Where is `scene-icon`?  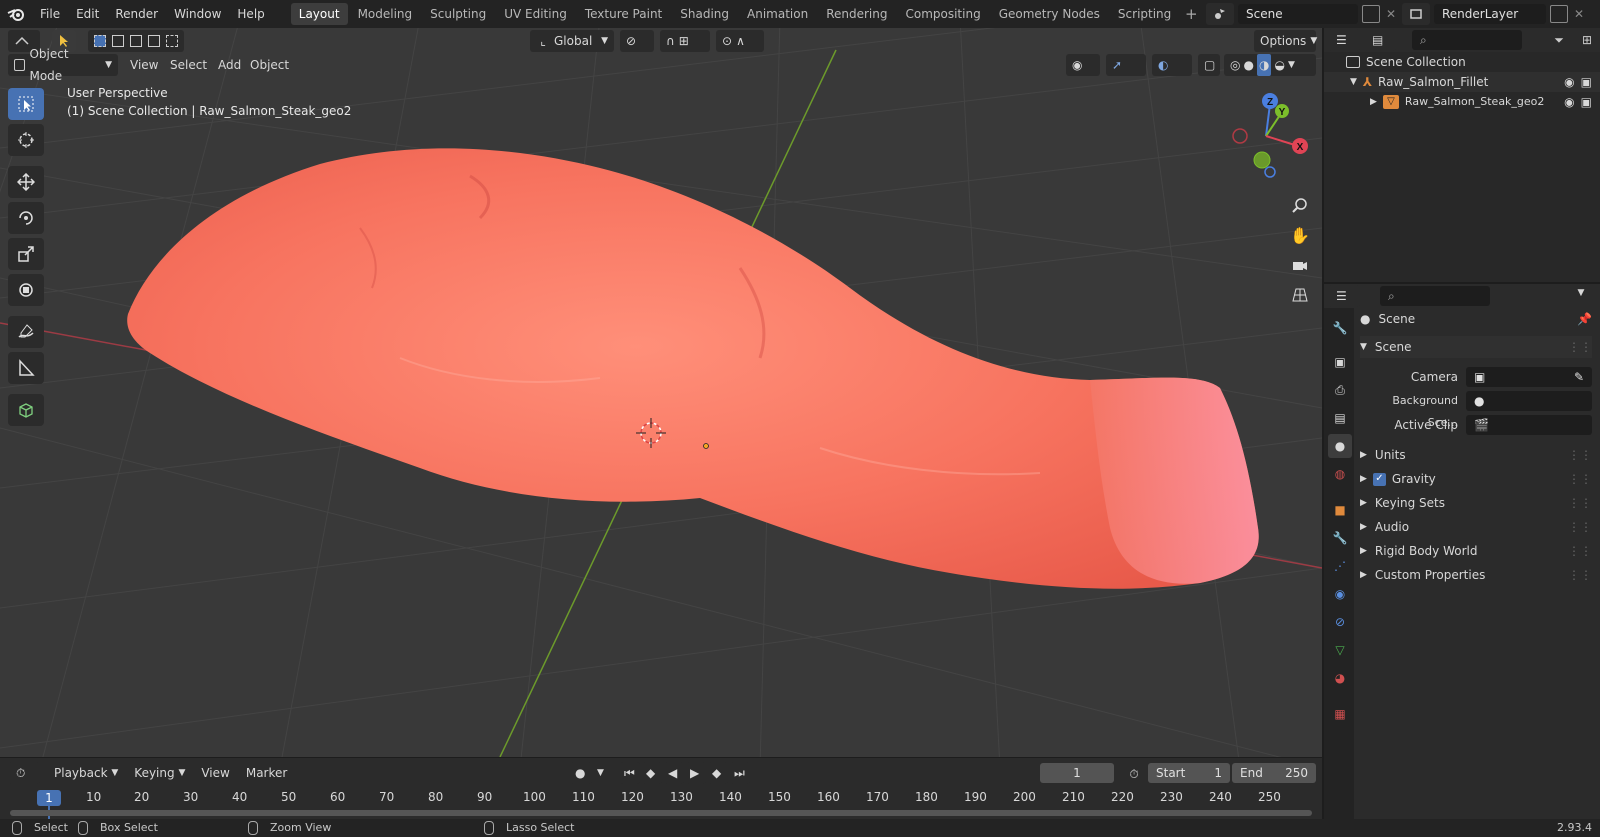
scene-icon is located at coordinates (1220, 14).